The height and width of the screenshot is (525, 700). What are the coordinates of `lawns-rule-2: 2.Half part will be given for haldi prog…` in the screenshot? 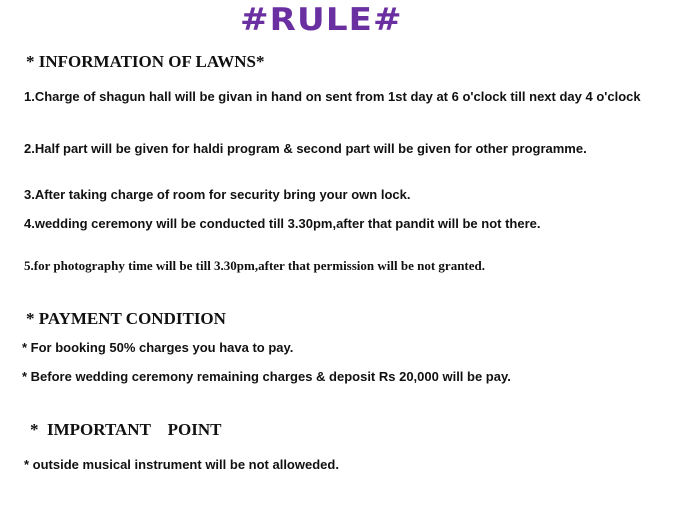 It's located at (305, 148).